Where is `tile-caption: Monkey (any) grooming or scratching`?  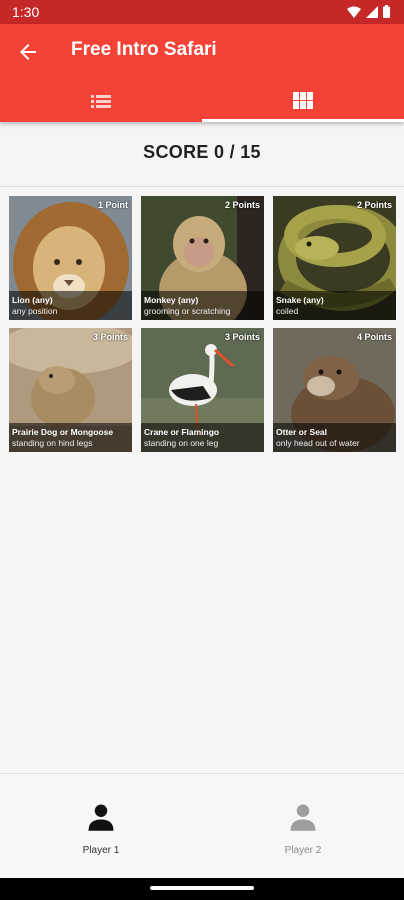
tile-caption: Monkey (any) grooming or scratching is located at coordinates (202, 305).